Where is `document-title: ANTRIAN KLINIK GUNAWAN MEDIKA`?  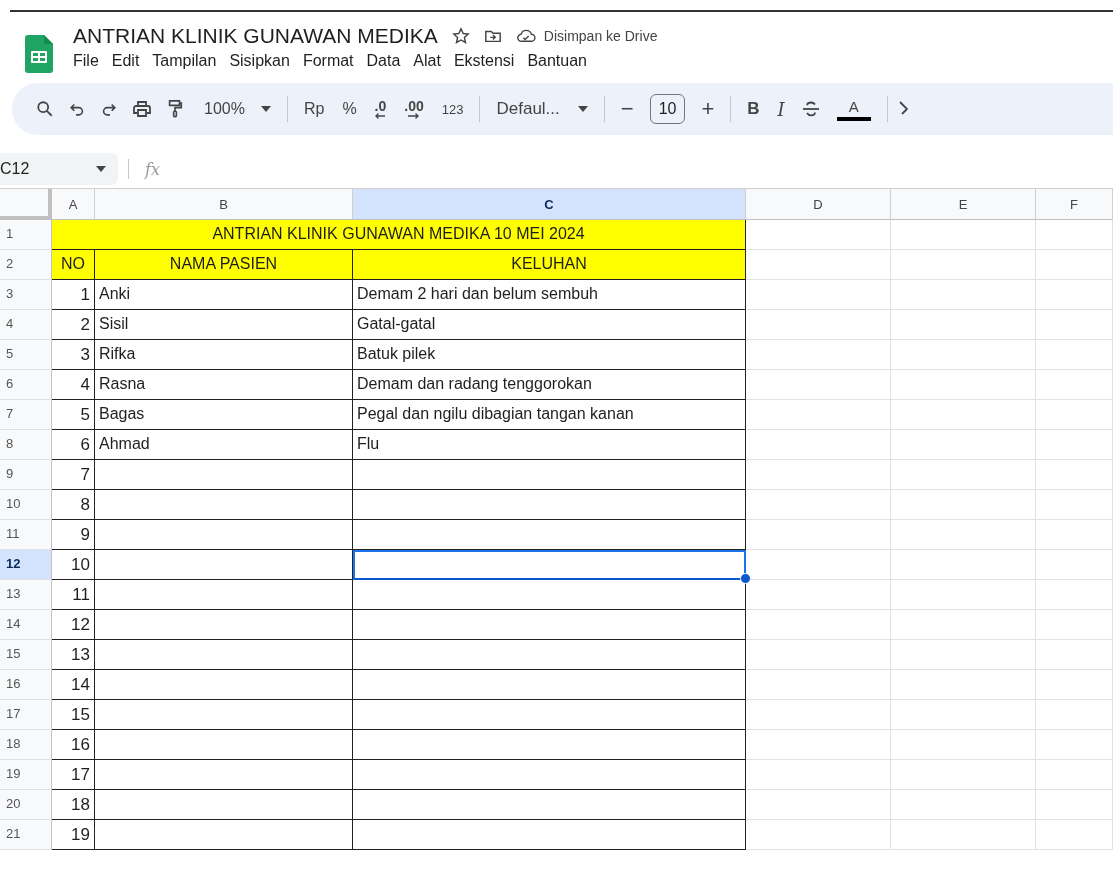 document-title: ANTRIAN KLINIK GUNAWAN MEDIKA is located at coordinates (255, 36).